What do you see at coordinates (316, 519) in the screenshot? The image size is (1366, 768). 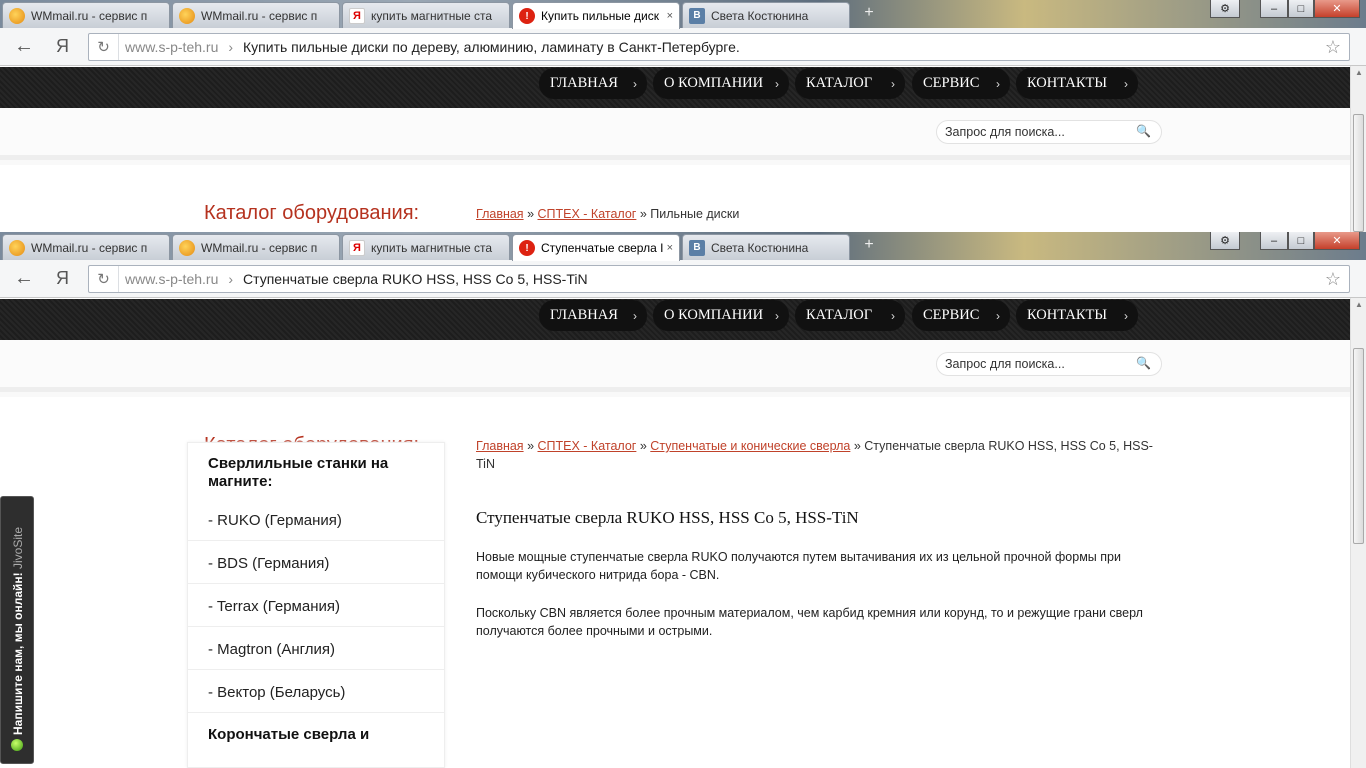 I see `sidebar-item-ruko: - RUKO (Германия)` at bounding box center [316, 519].